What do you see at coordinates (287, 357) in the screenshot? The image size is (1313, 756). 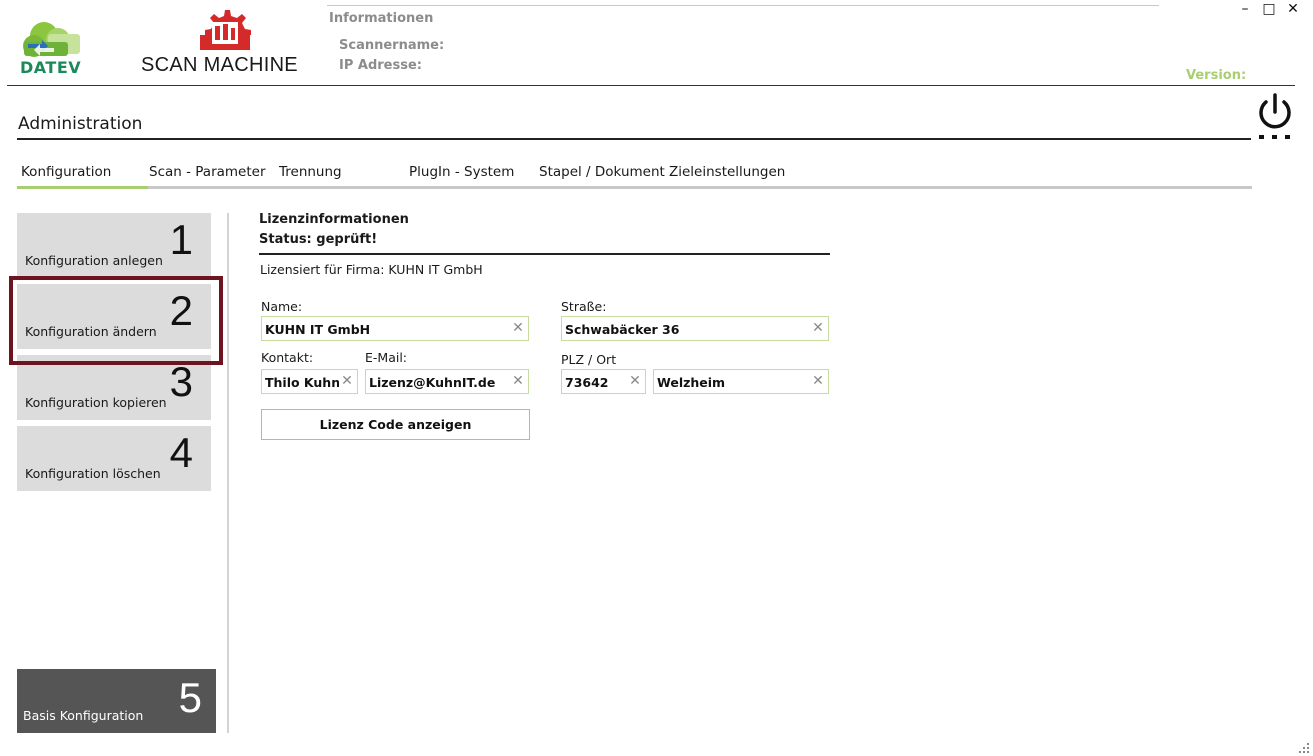 I see `contact-label: Kontakt:` at bounding box center [287, 357].